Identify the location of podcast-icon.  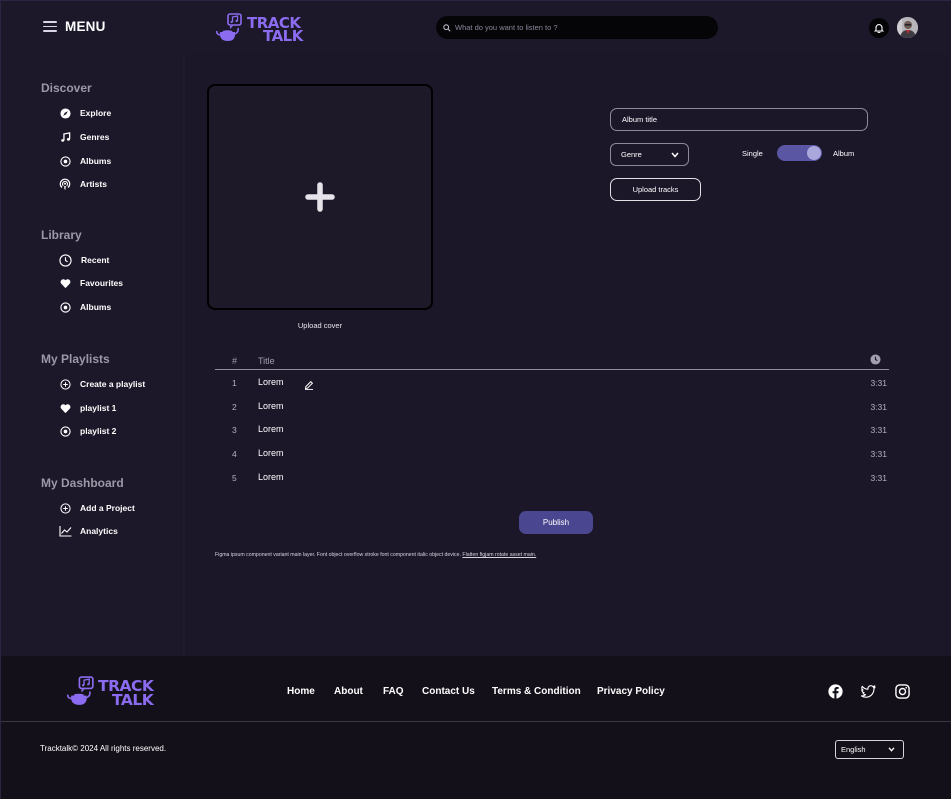
(65, 184).